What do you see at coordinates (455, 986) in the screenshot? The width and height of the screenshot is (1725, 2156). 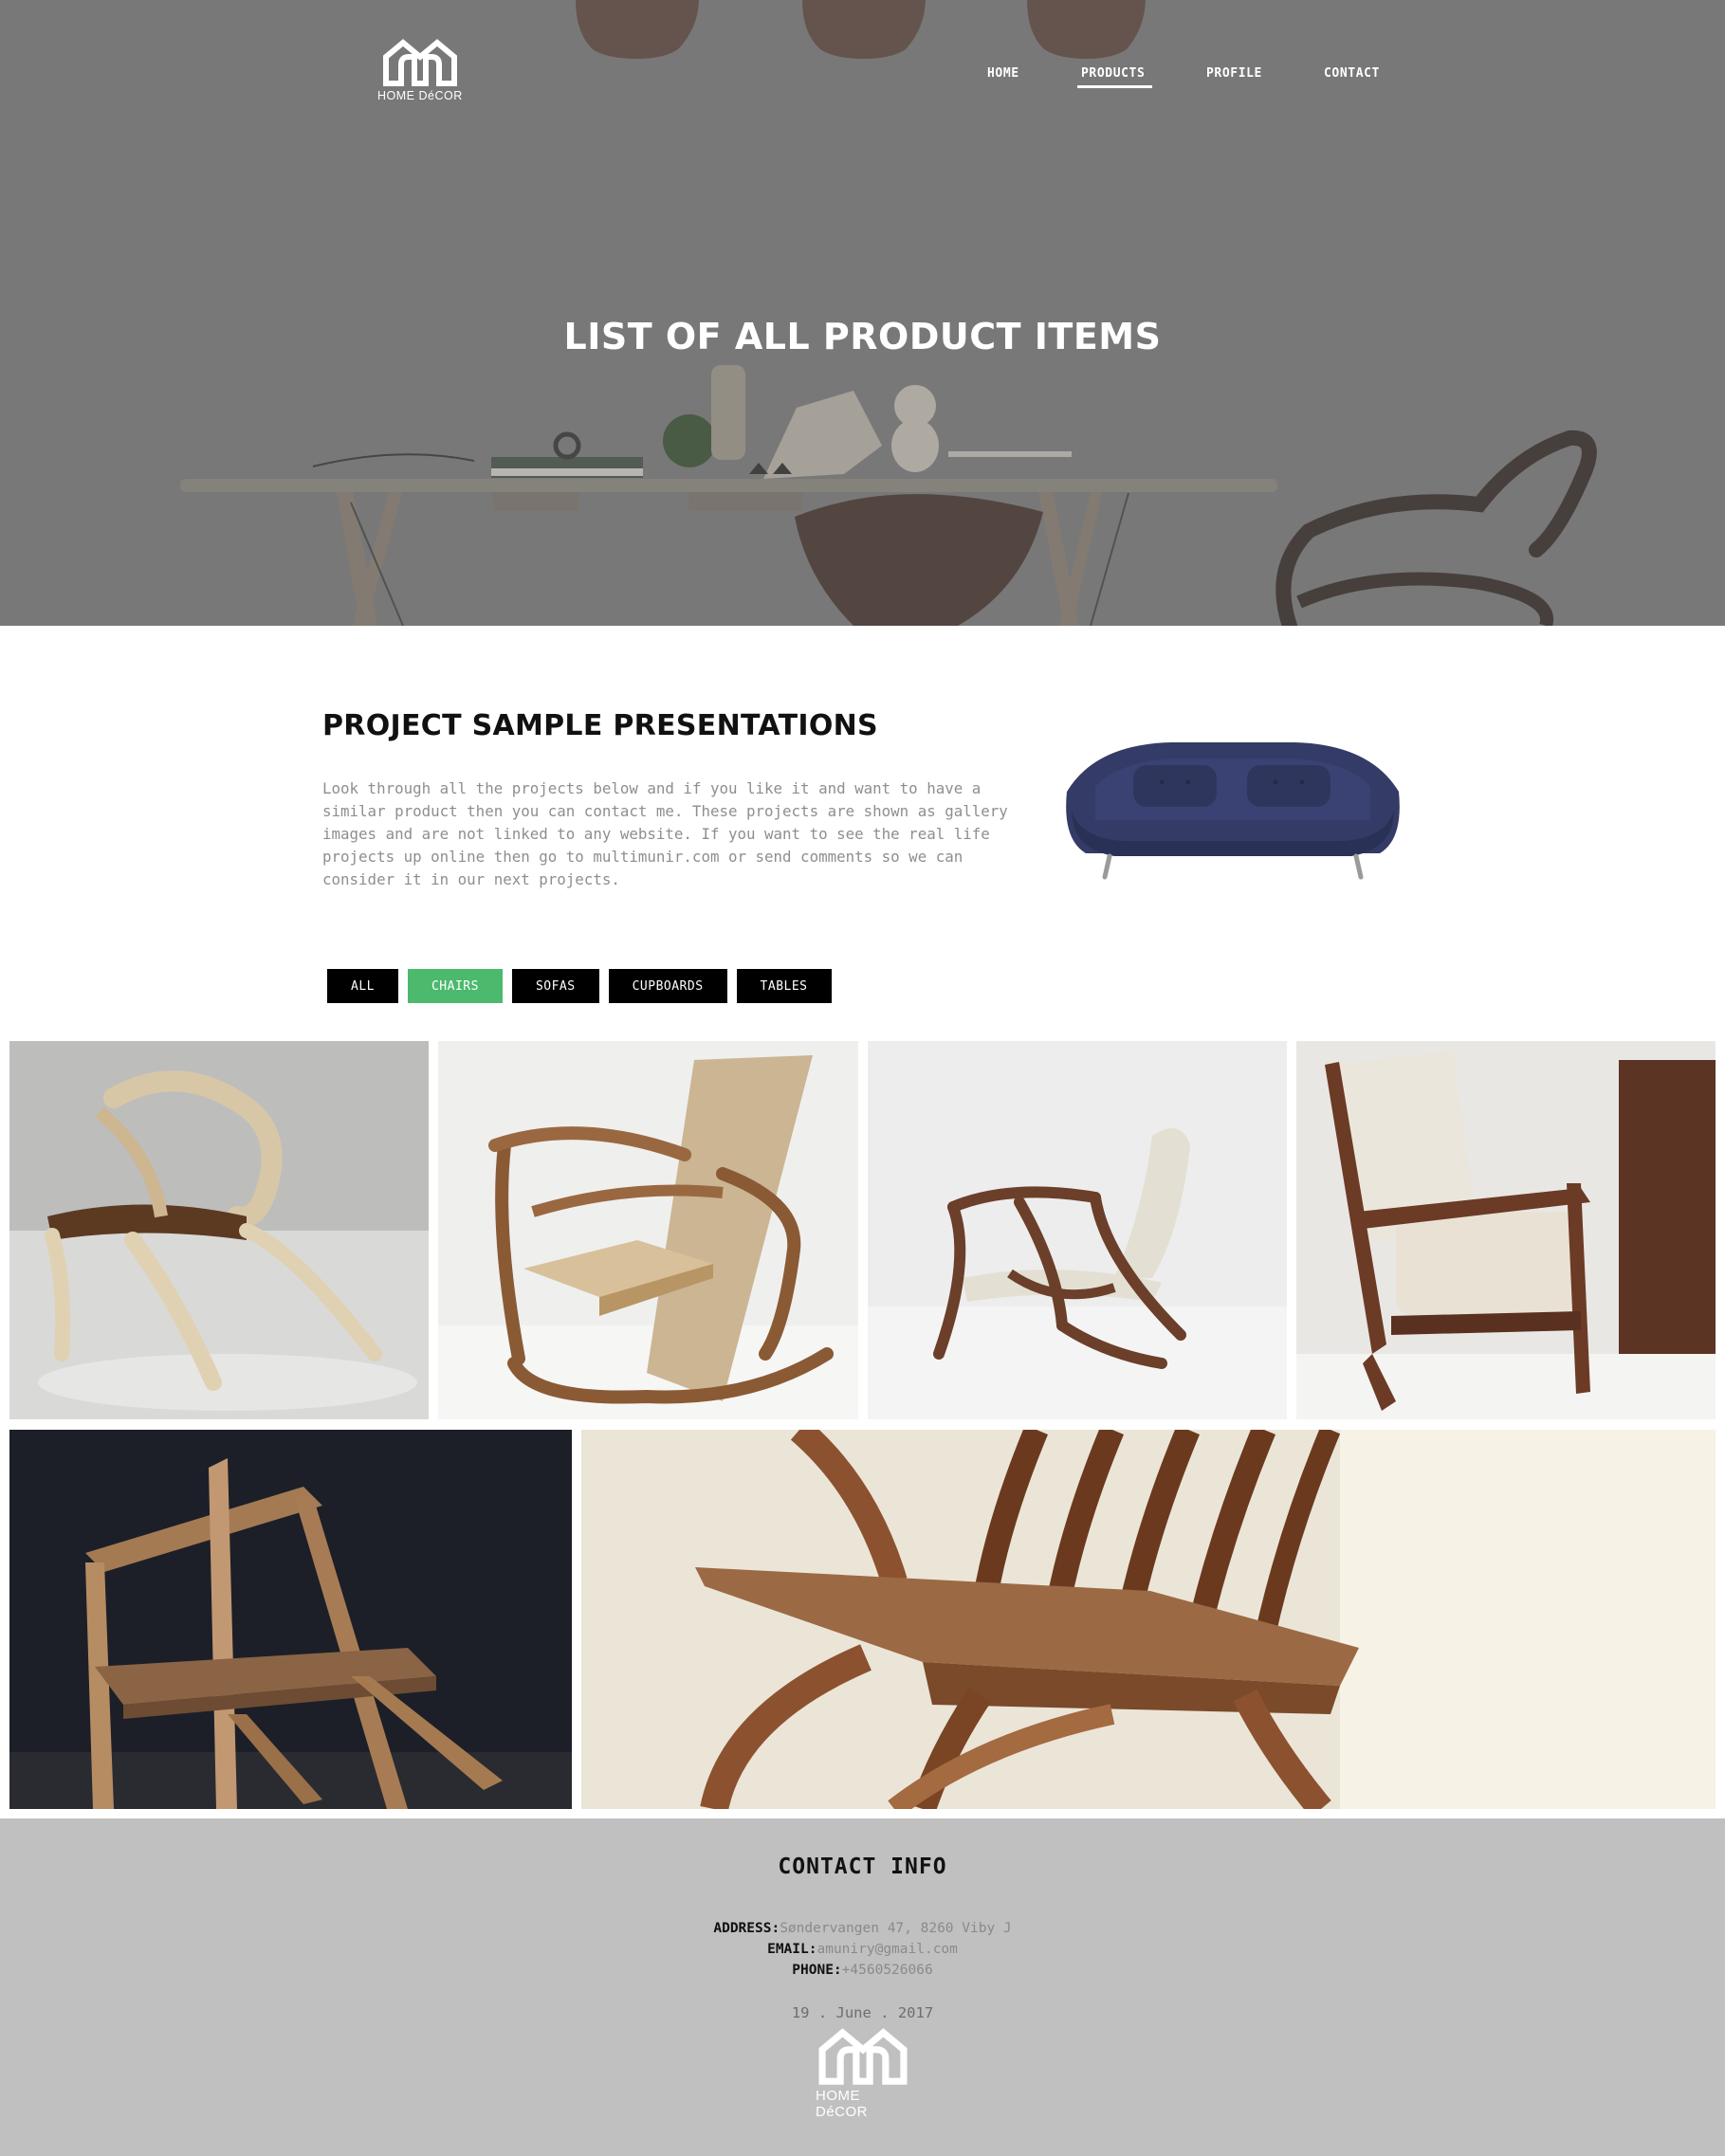 I see `filter-chairs-button: CHAIRS` at bounding box center [455, 986].